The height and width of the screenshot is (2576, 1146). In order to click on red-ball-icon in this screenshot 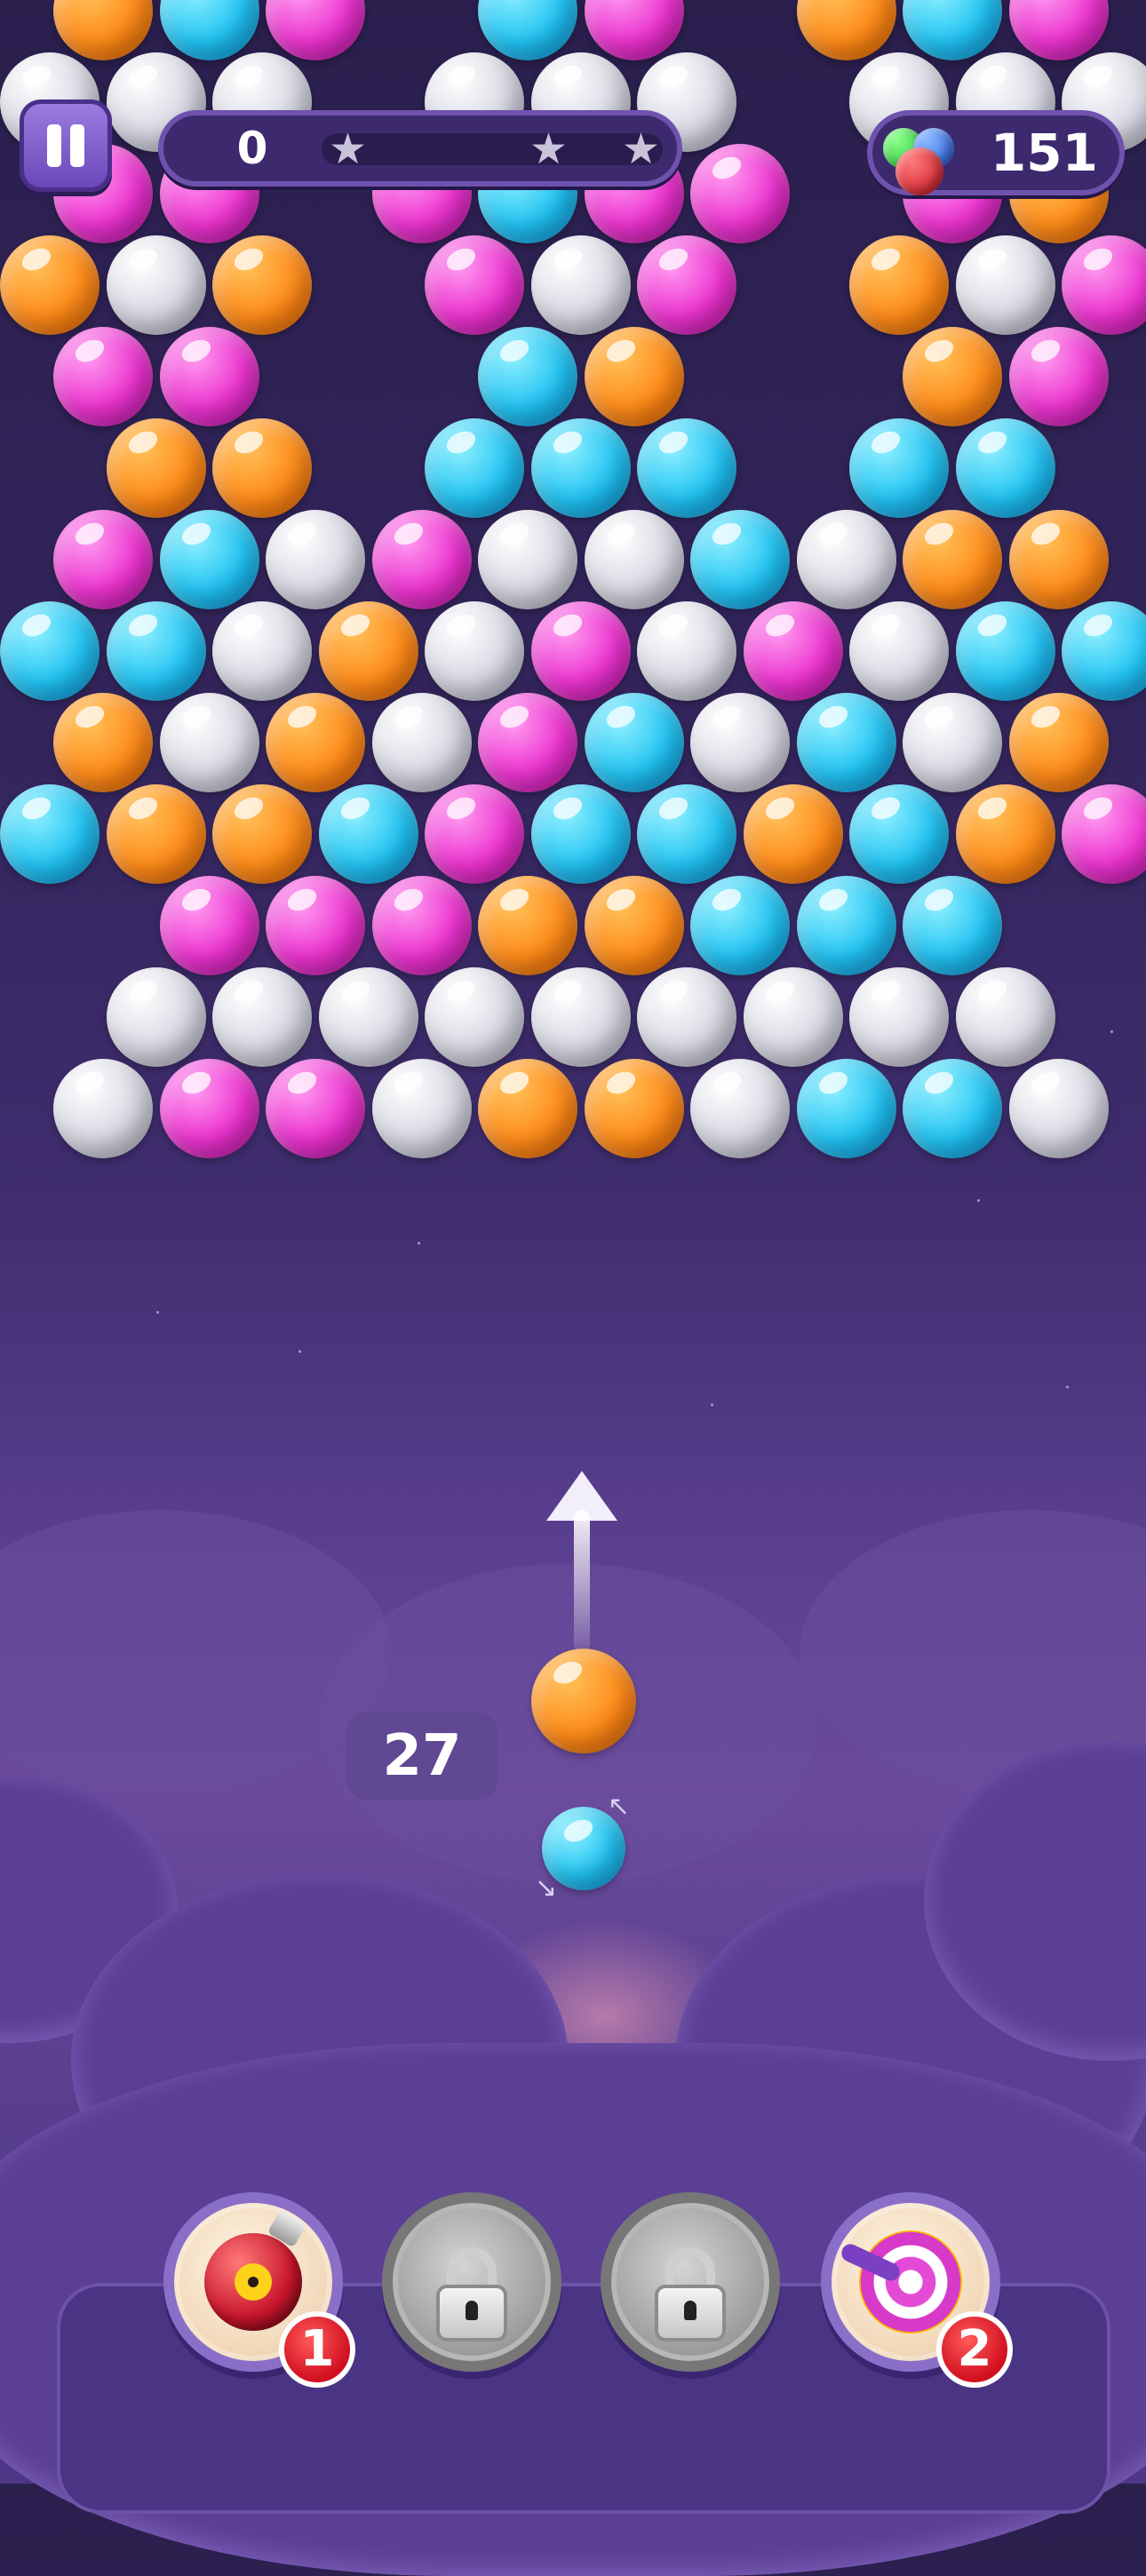, I will do `click(919, 171)`.